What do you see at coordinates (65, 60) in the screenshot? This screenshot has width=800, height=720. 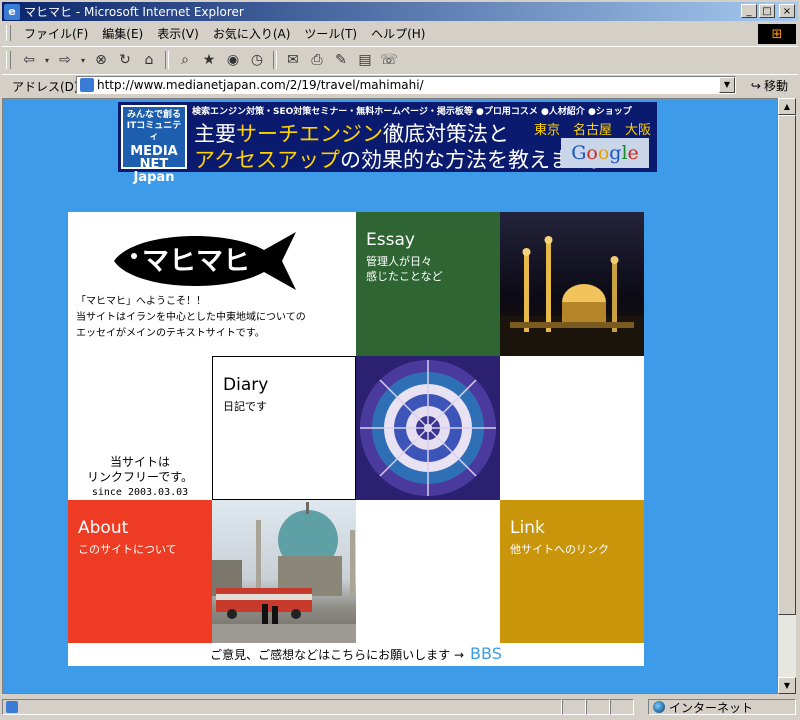 I see `forward-icon: ⇨` at bounding box center [65, 60].